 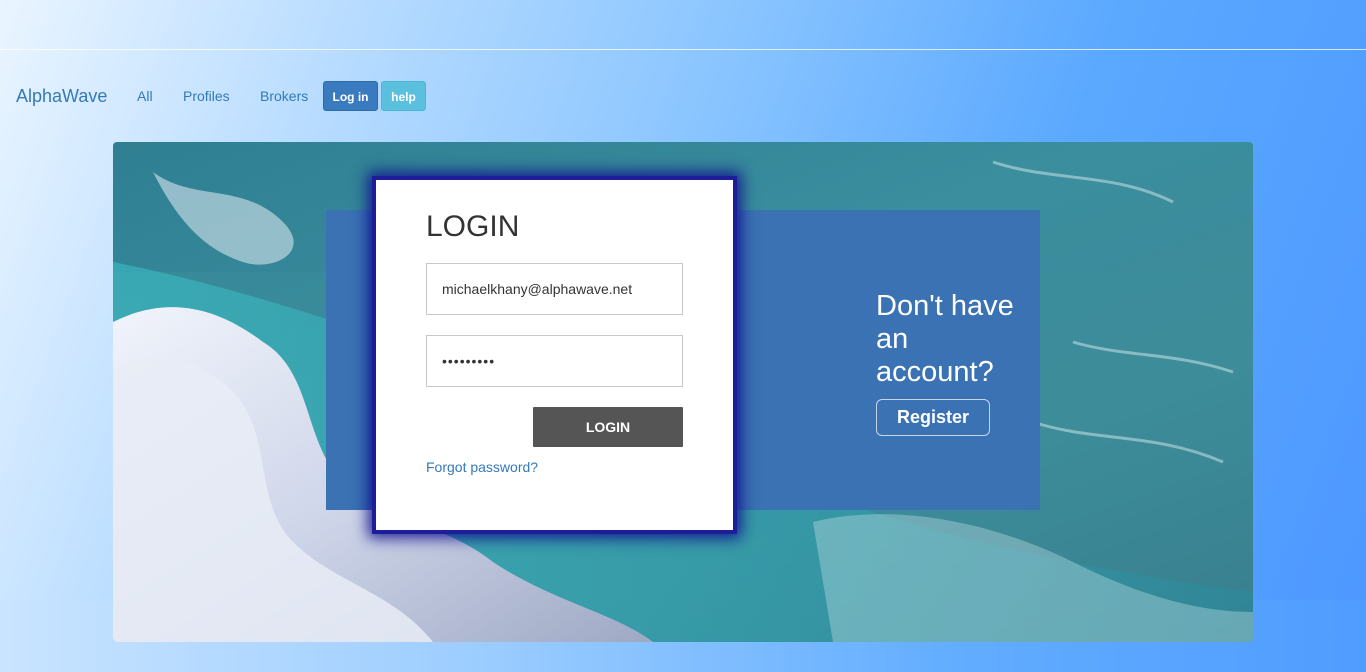 What do you see at coordinates (145, 96) in the screenshot?
I see `nav-link-all: All` at bounding box center [145, 96].